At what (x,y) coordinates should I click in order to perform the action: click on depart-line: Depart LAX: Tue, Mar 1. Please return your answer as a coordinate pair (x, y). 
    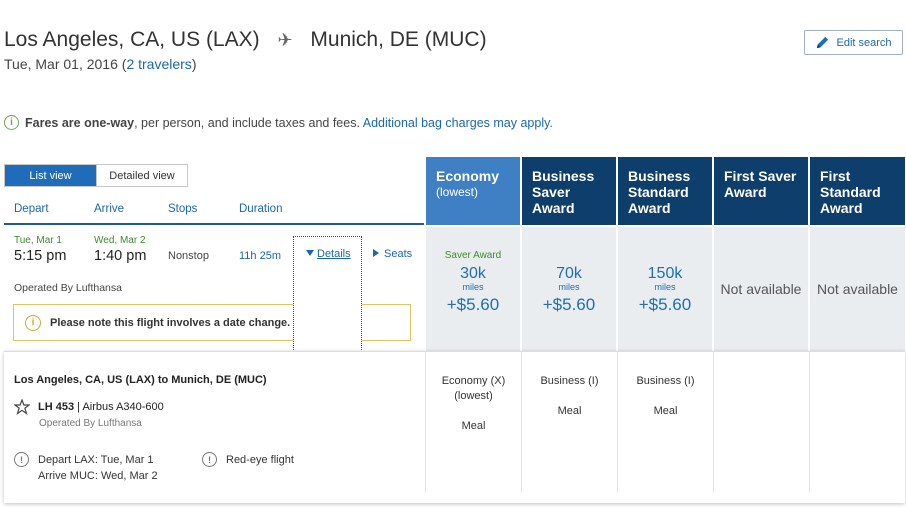
    Looking at the image, I should click on (96, 460).